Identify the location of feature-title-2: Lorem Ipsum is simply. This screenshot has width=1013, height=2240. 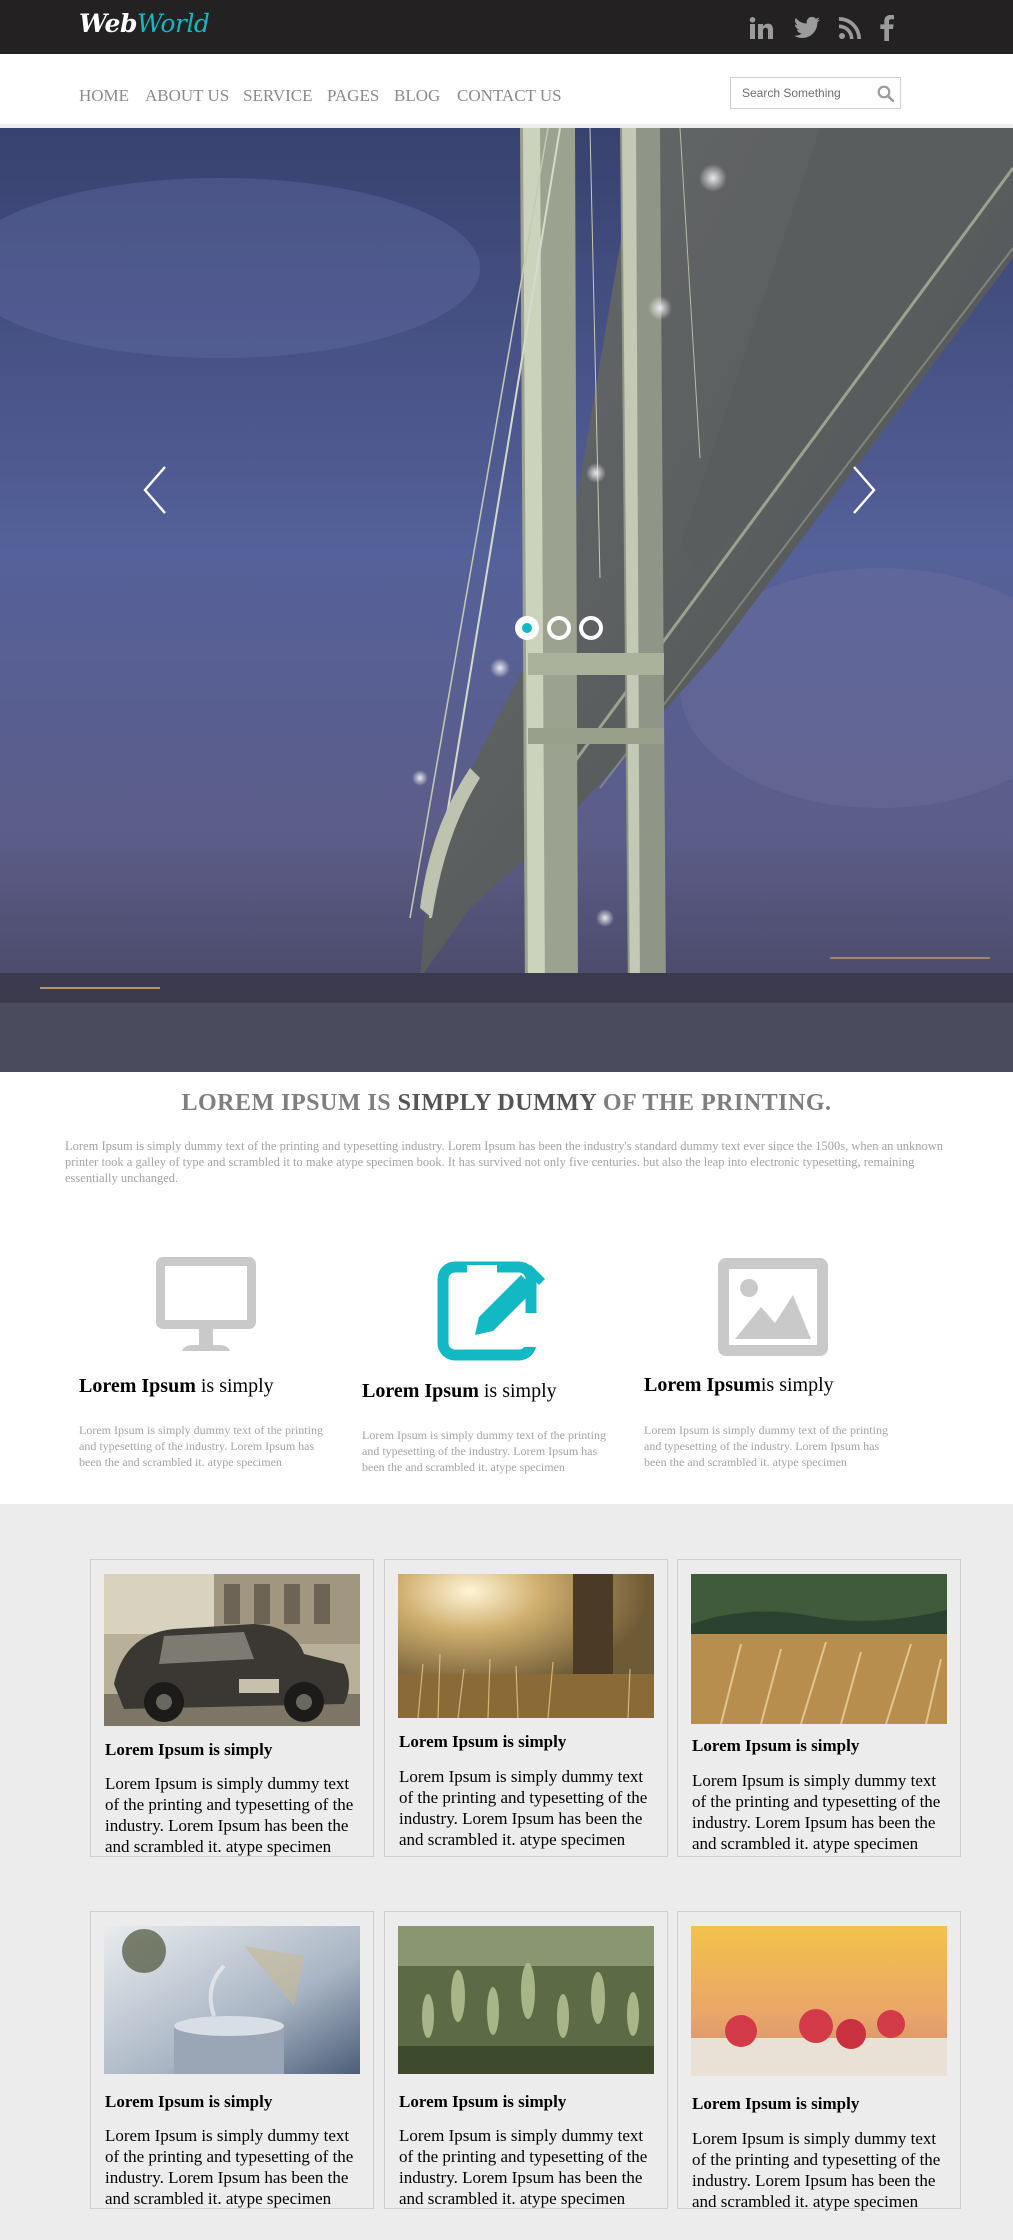
(492, 1391).